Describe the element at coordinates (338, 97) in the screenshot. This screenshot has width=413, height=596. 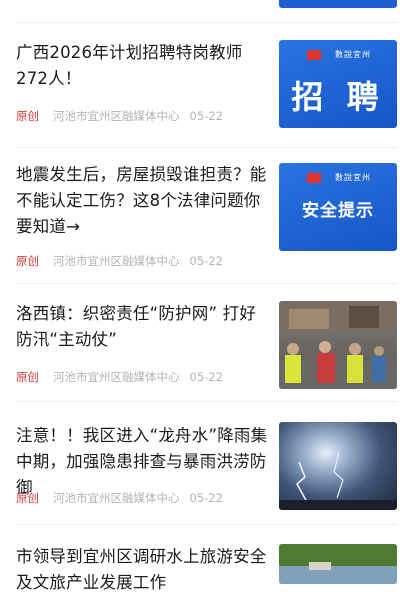
I see `thumbnail-text: 招 聘` at that location.